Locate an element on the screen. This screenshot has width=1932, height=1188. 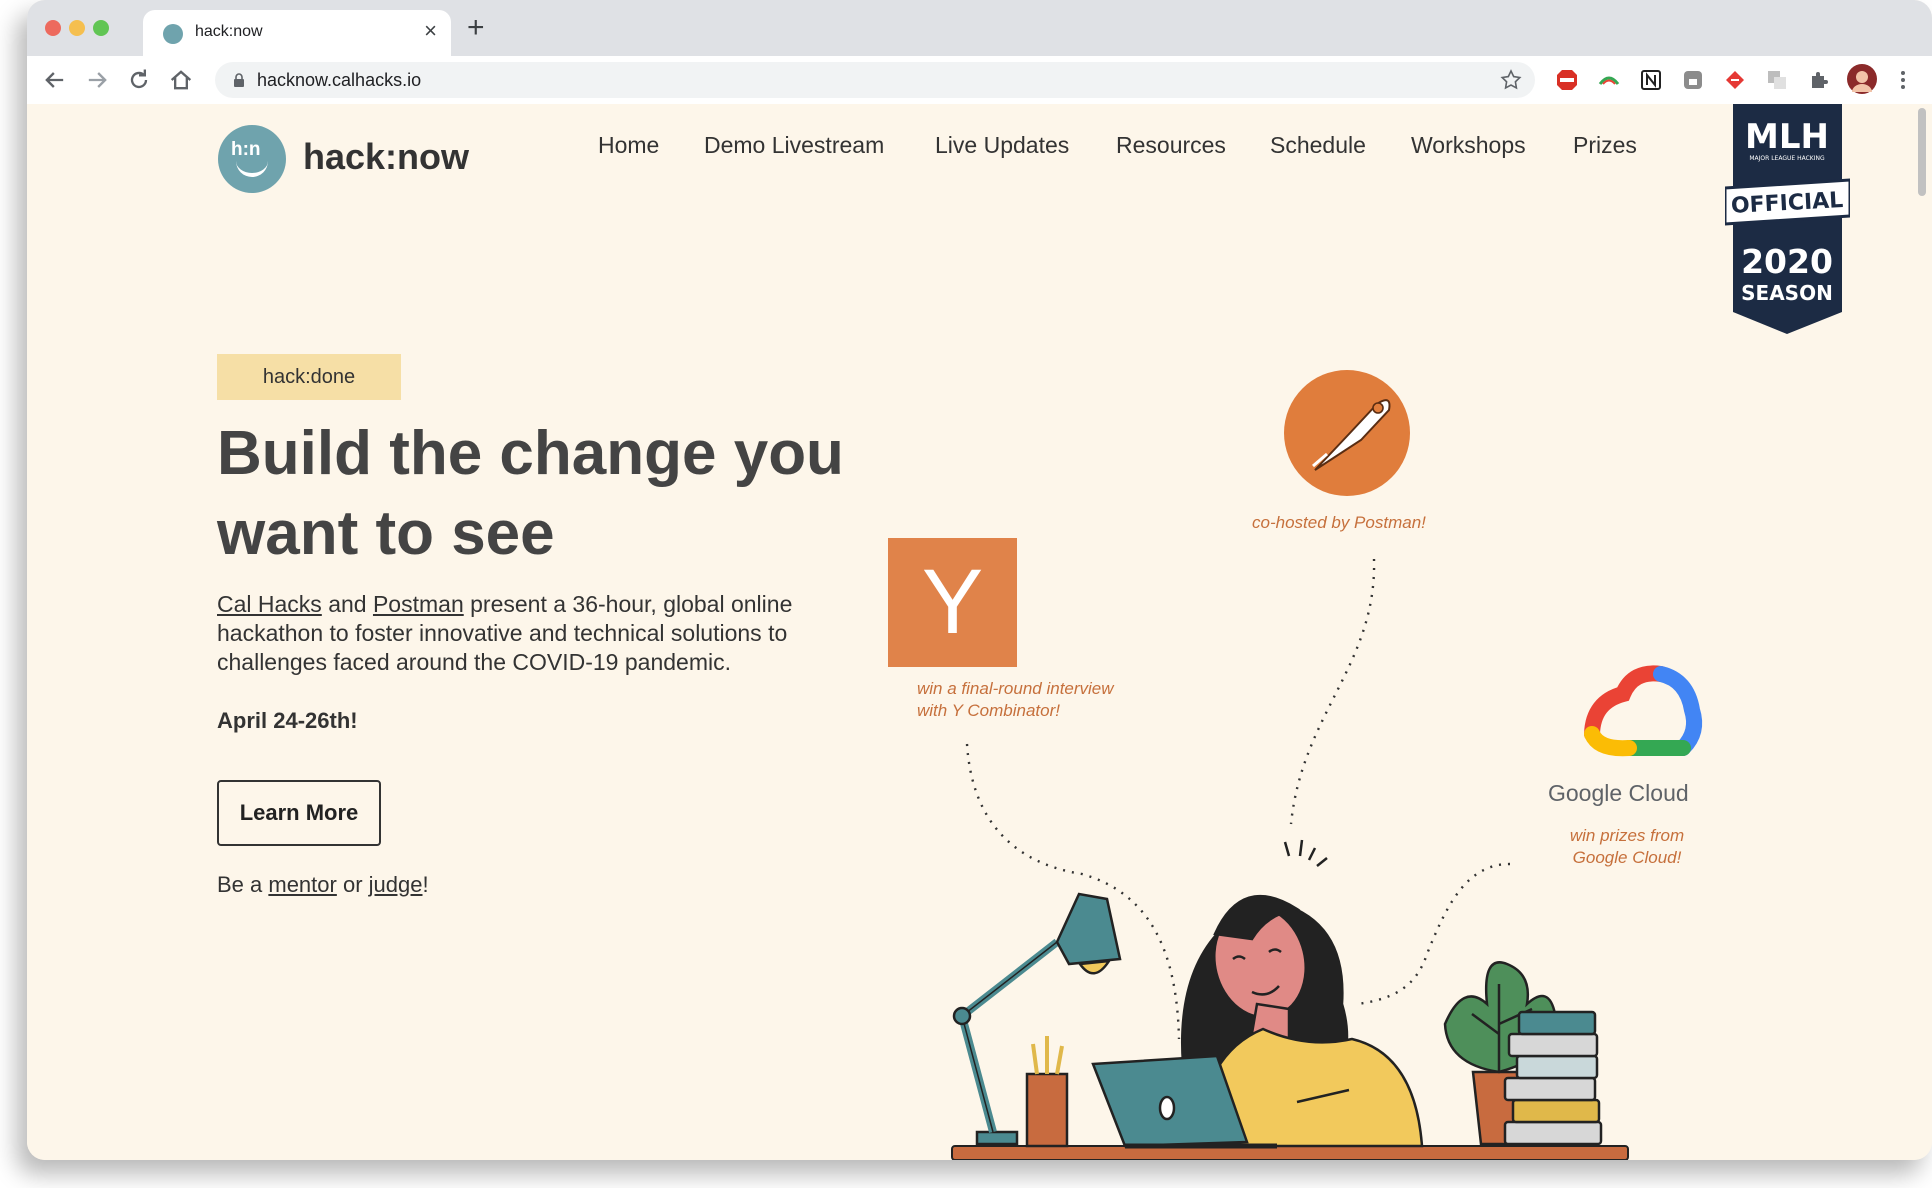
tab-title: hack:now is located at coordinates (229, 31).